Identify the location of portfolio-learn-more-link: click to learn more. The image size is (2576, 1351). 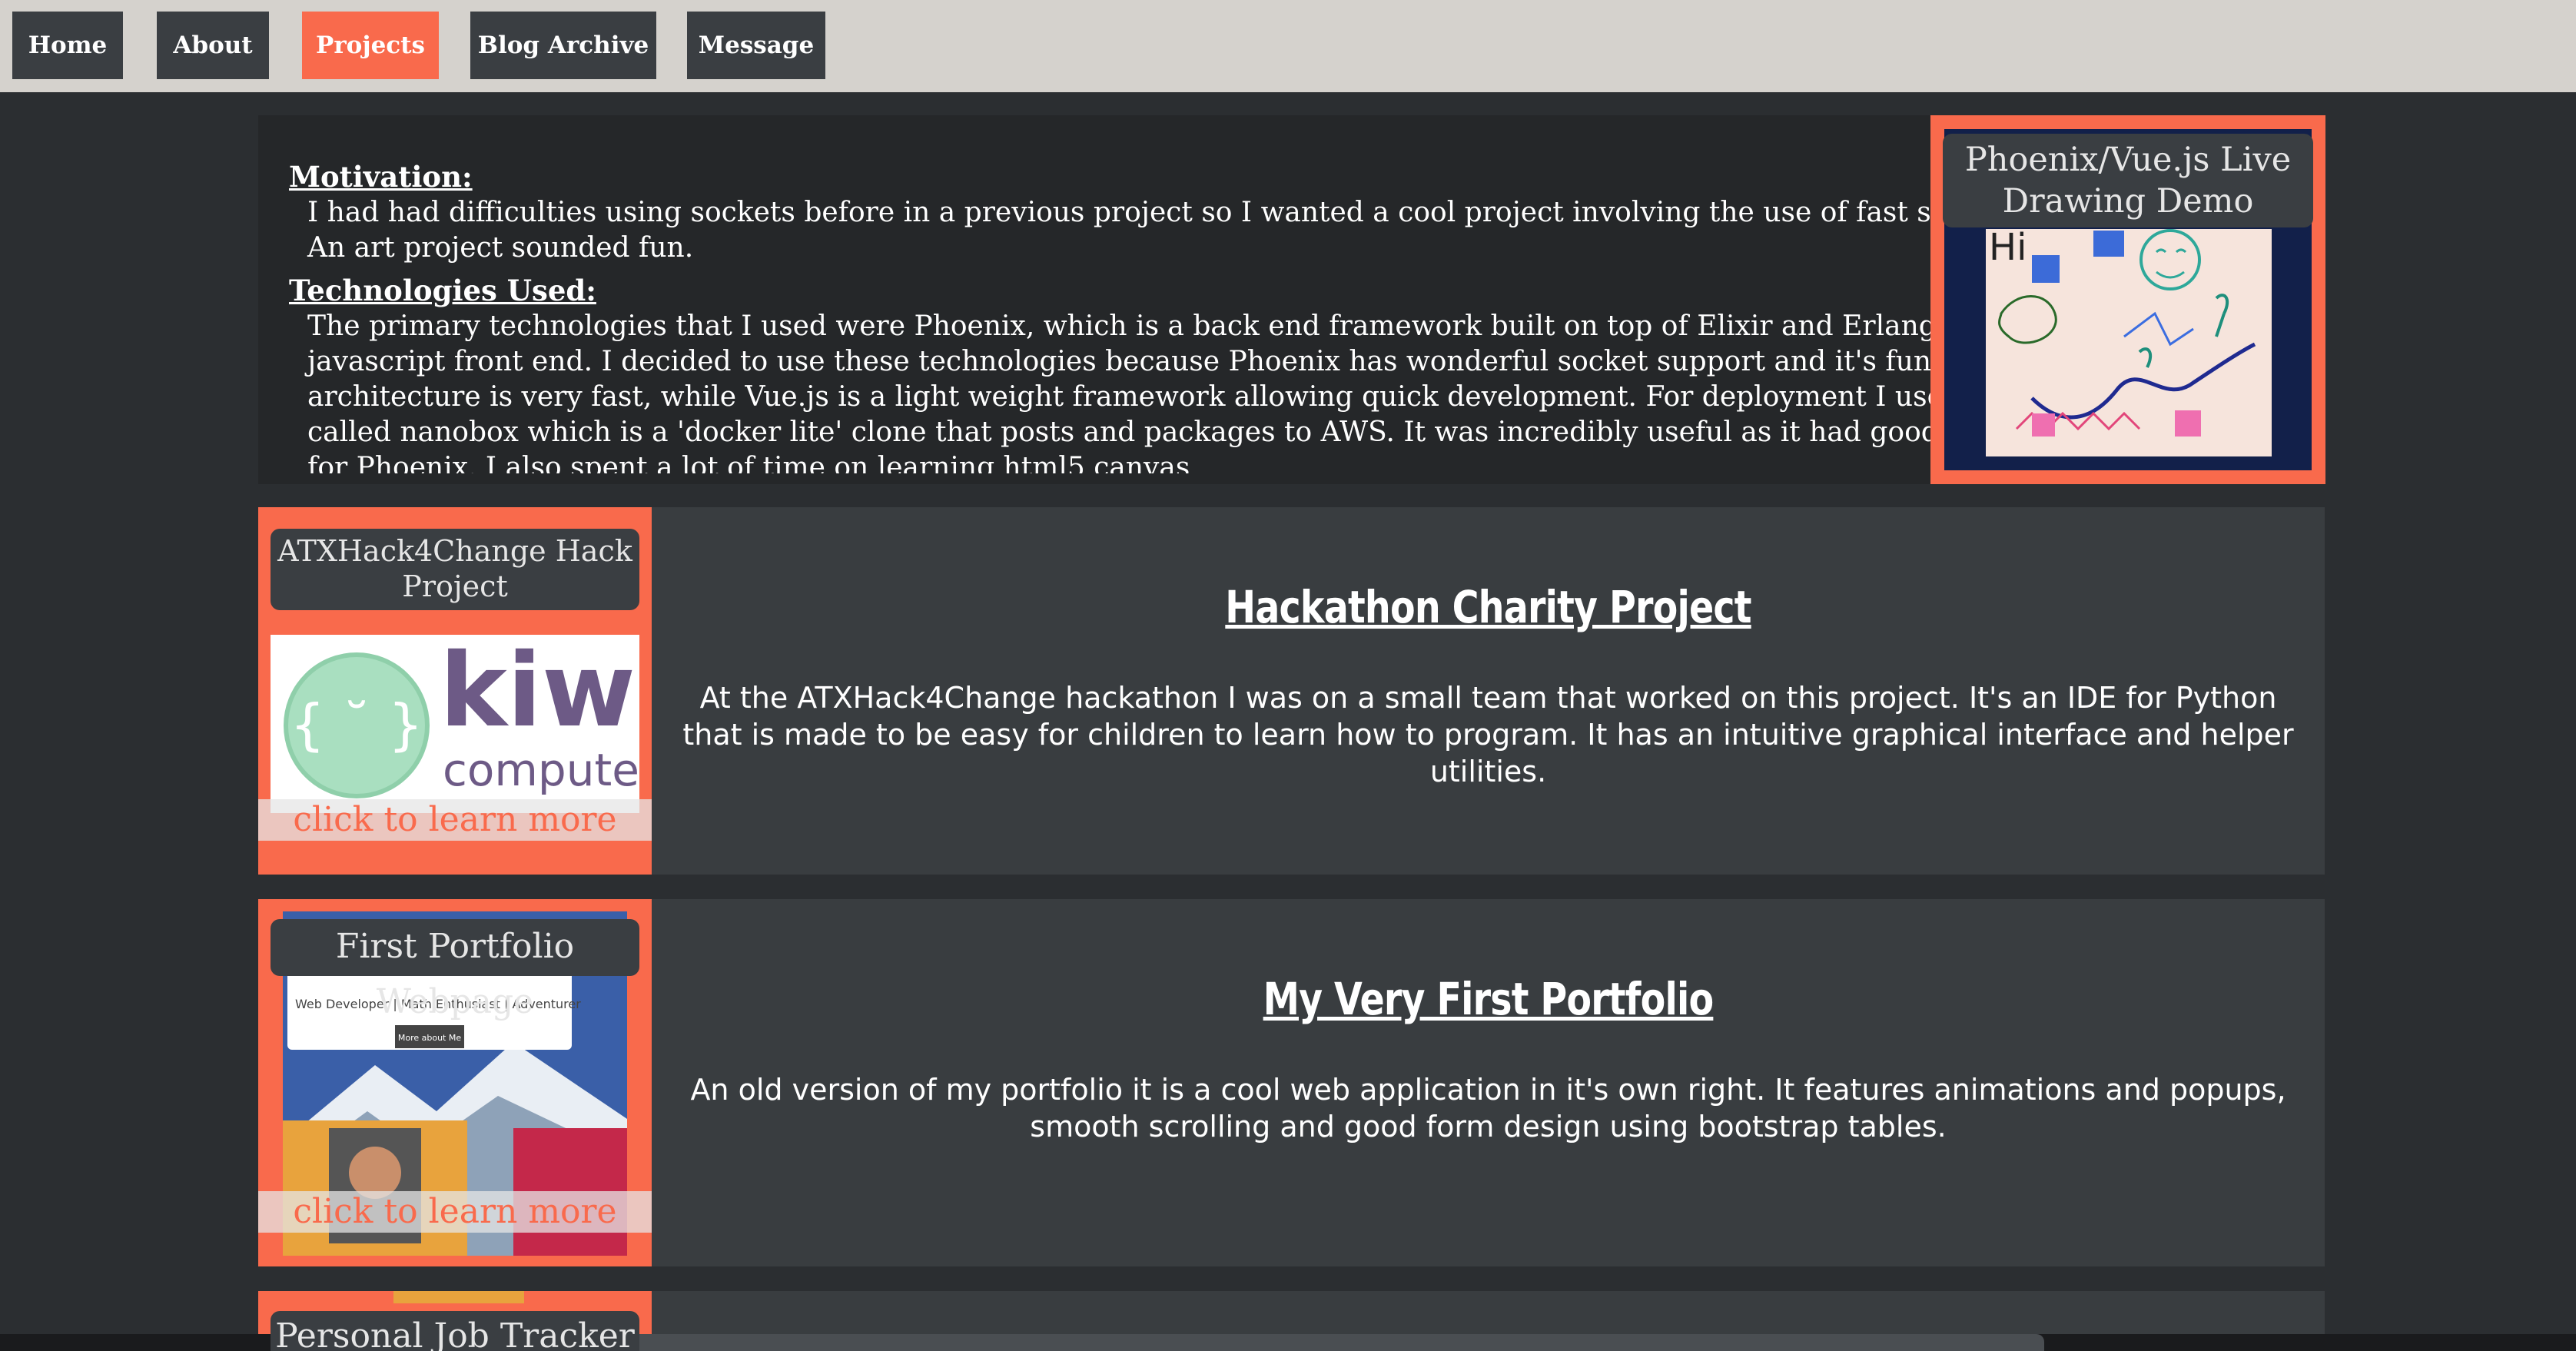
(455, 1212).